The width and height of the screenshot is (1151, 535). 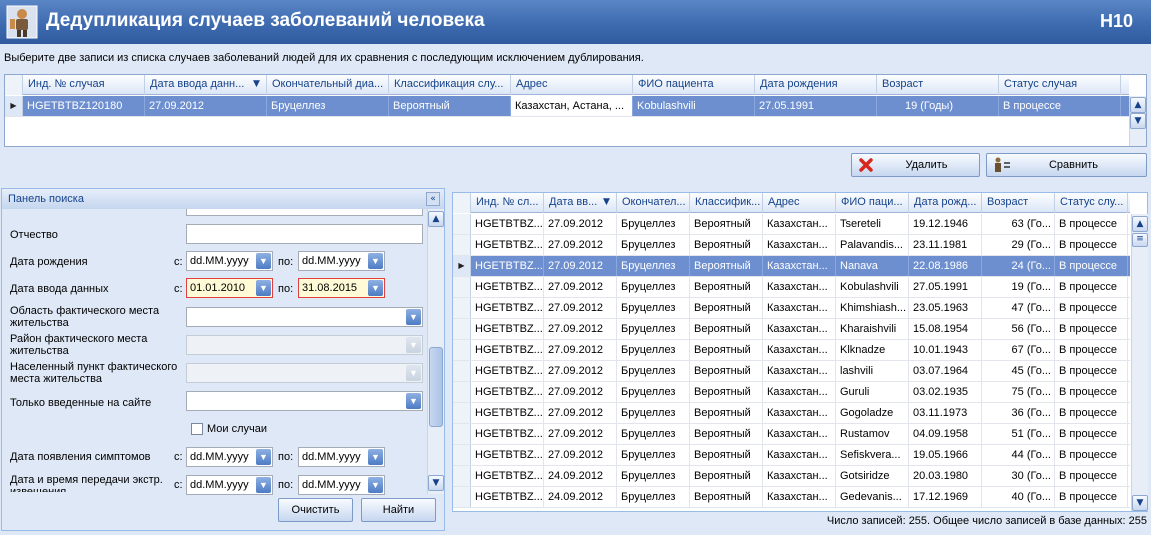 I want to click on column-header: Инд. № случая, so click(x=84, y=85).